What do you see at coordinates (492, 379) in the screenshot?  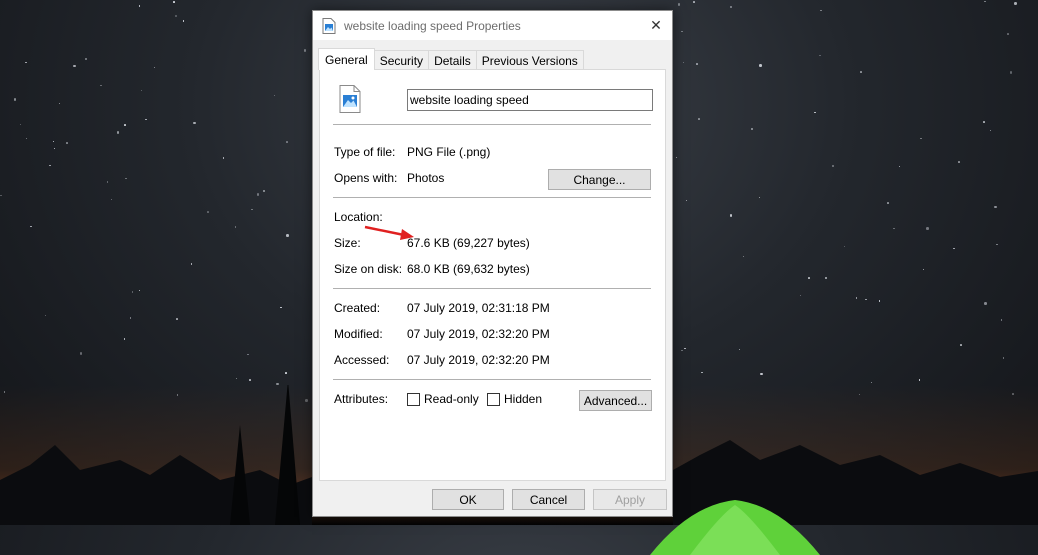 I see `divider` at bounding box center [492, 379].